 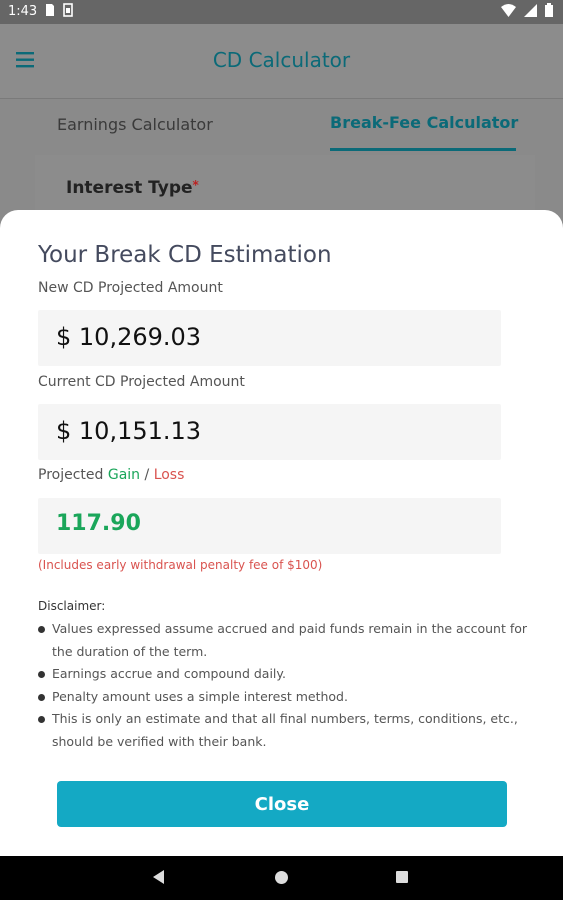 What do you see at coordinates (402, 877) in the screenshot?
I see `recents-icon` at bounding box center [402, 877].